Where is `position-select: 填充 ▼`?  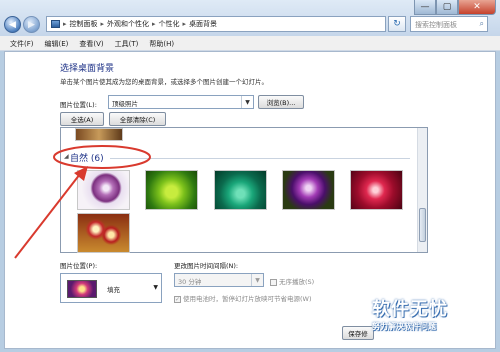 position-select: 填充 ▼ is located at coordinates (111, 288).